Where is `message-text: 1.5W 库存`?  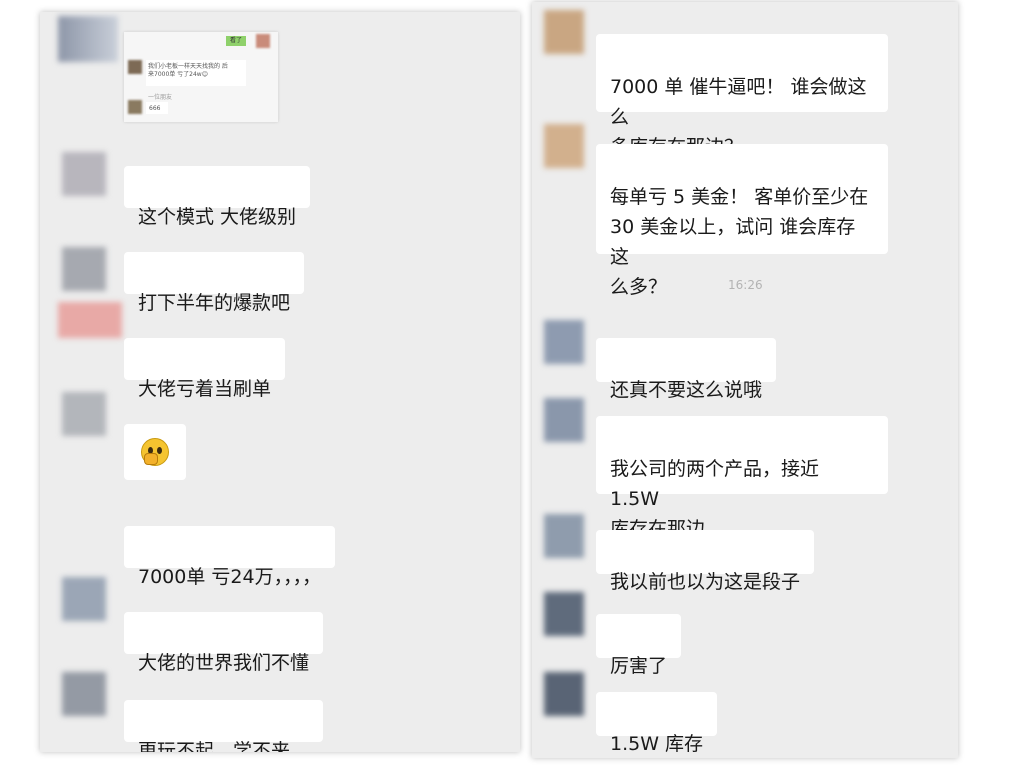
message-text: 1.5W 库存 is located at coordinates (657, 744).